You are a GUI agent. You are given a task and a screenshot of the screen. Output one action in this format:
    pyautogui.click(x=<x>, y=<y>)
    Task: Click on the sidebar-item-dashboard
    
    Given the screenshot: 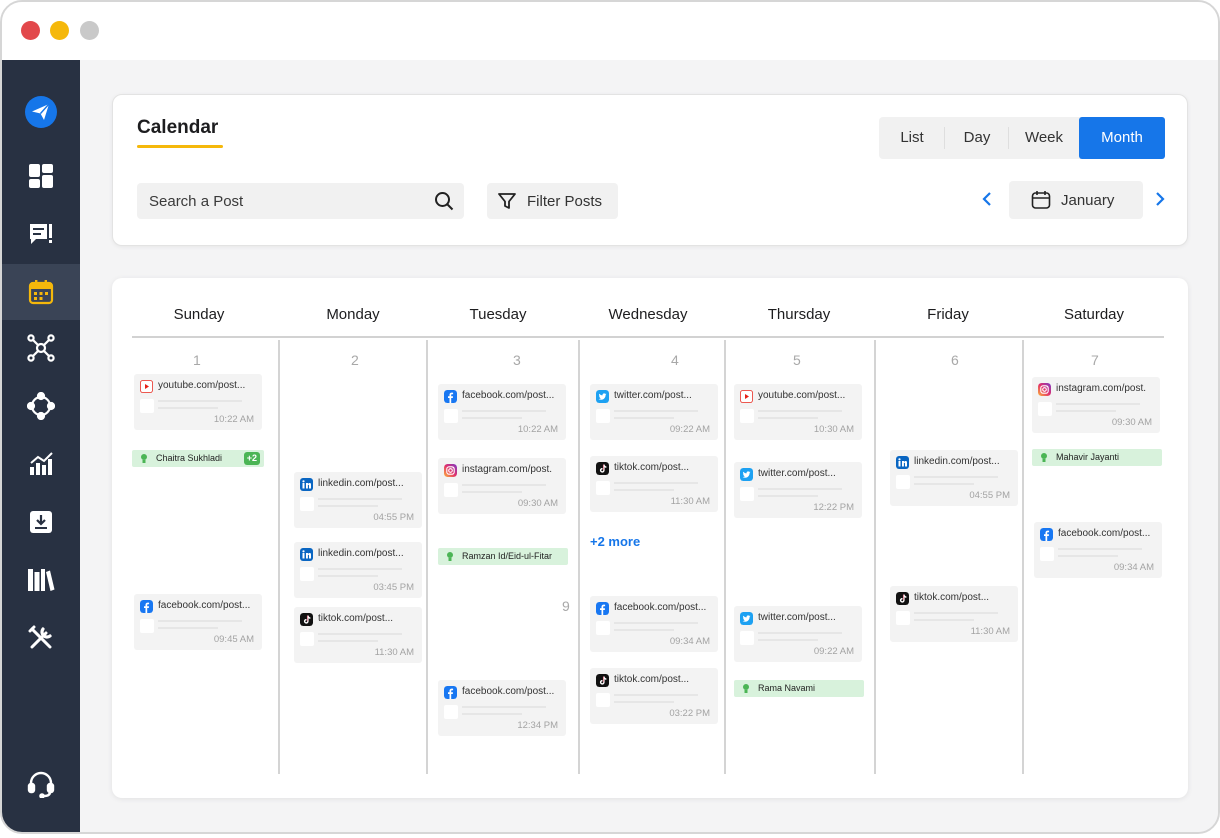 What is the action you would take?
    pyautogui.click(x=41, y=176)
    